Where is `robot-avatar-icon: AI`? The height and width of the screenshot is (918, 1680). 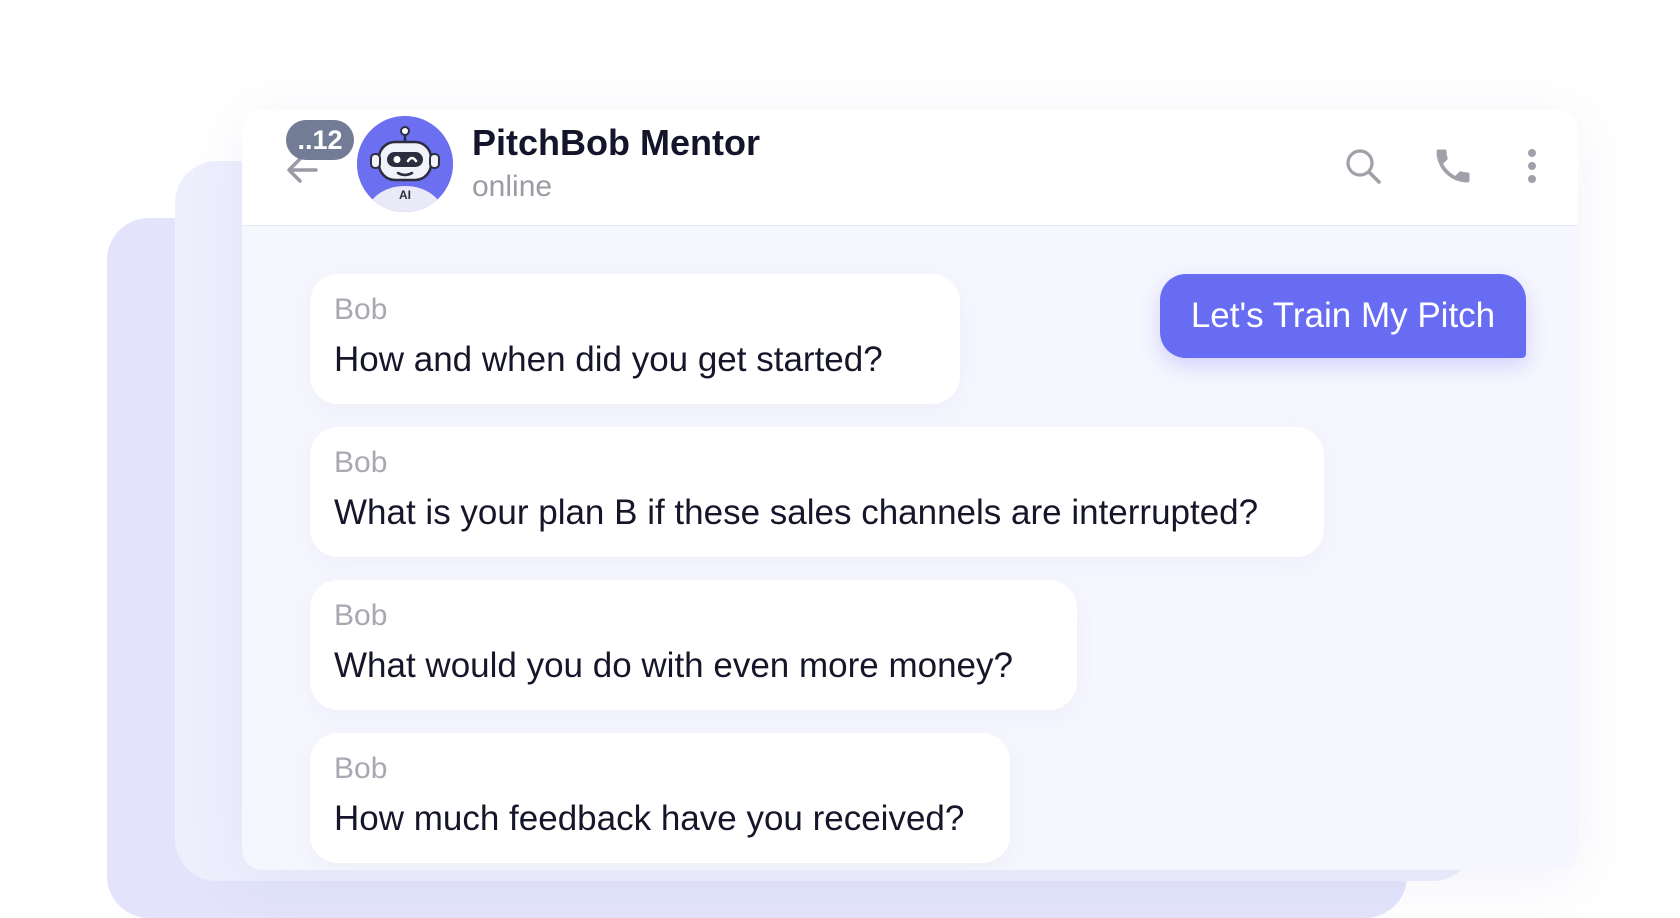 robot-avatar-icon: AI is located at coordinates (405, 164).